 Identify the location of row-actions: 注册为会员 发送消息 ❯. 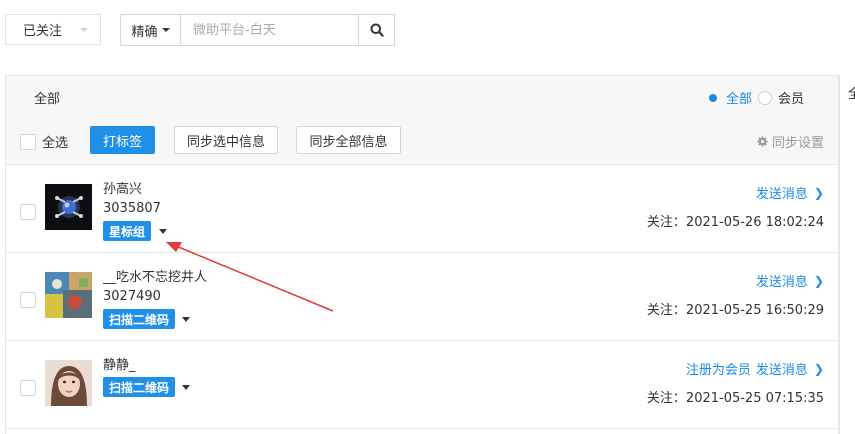
(755, 369).